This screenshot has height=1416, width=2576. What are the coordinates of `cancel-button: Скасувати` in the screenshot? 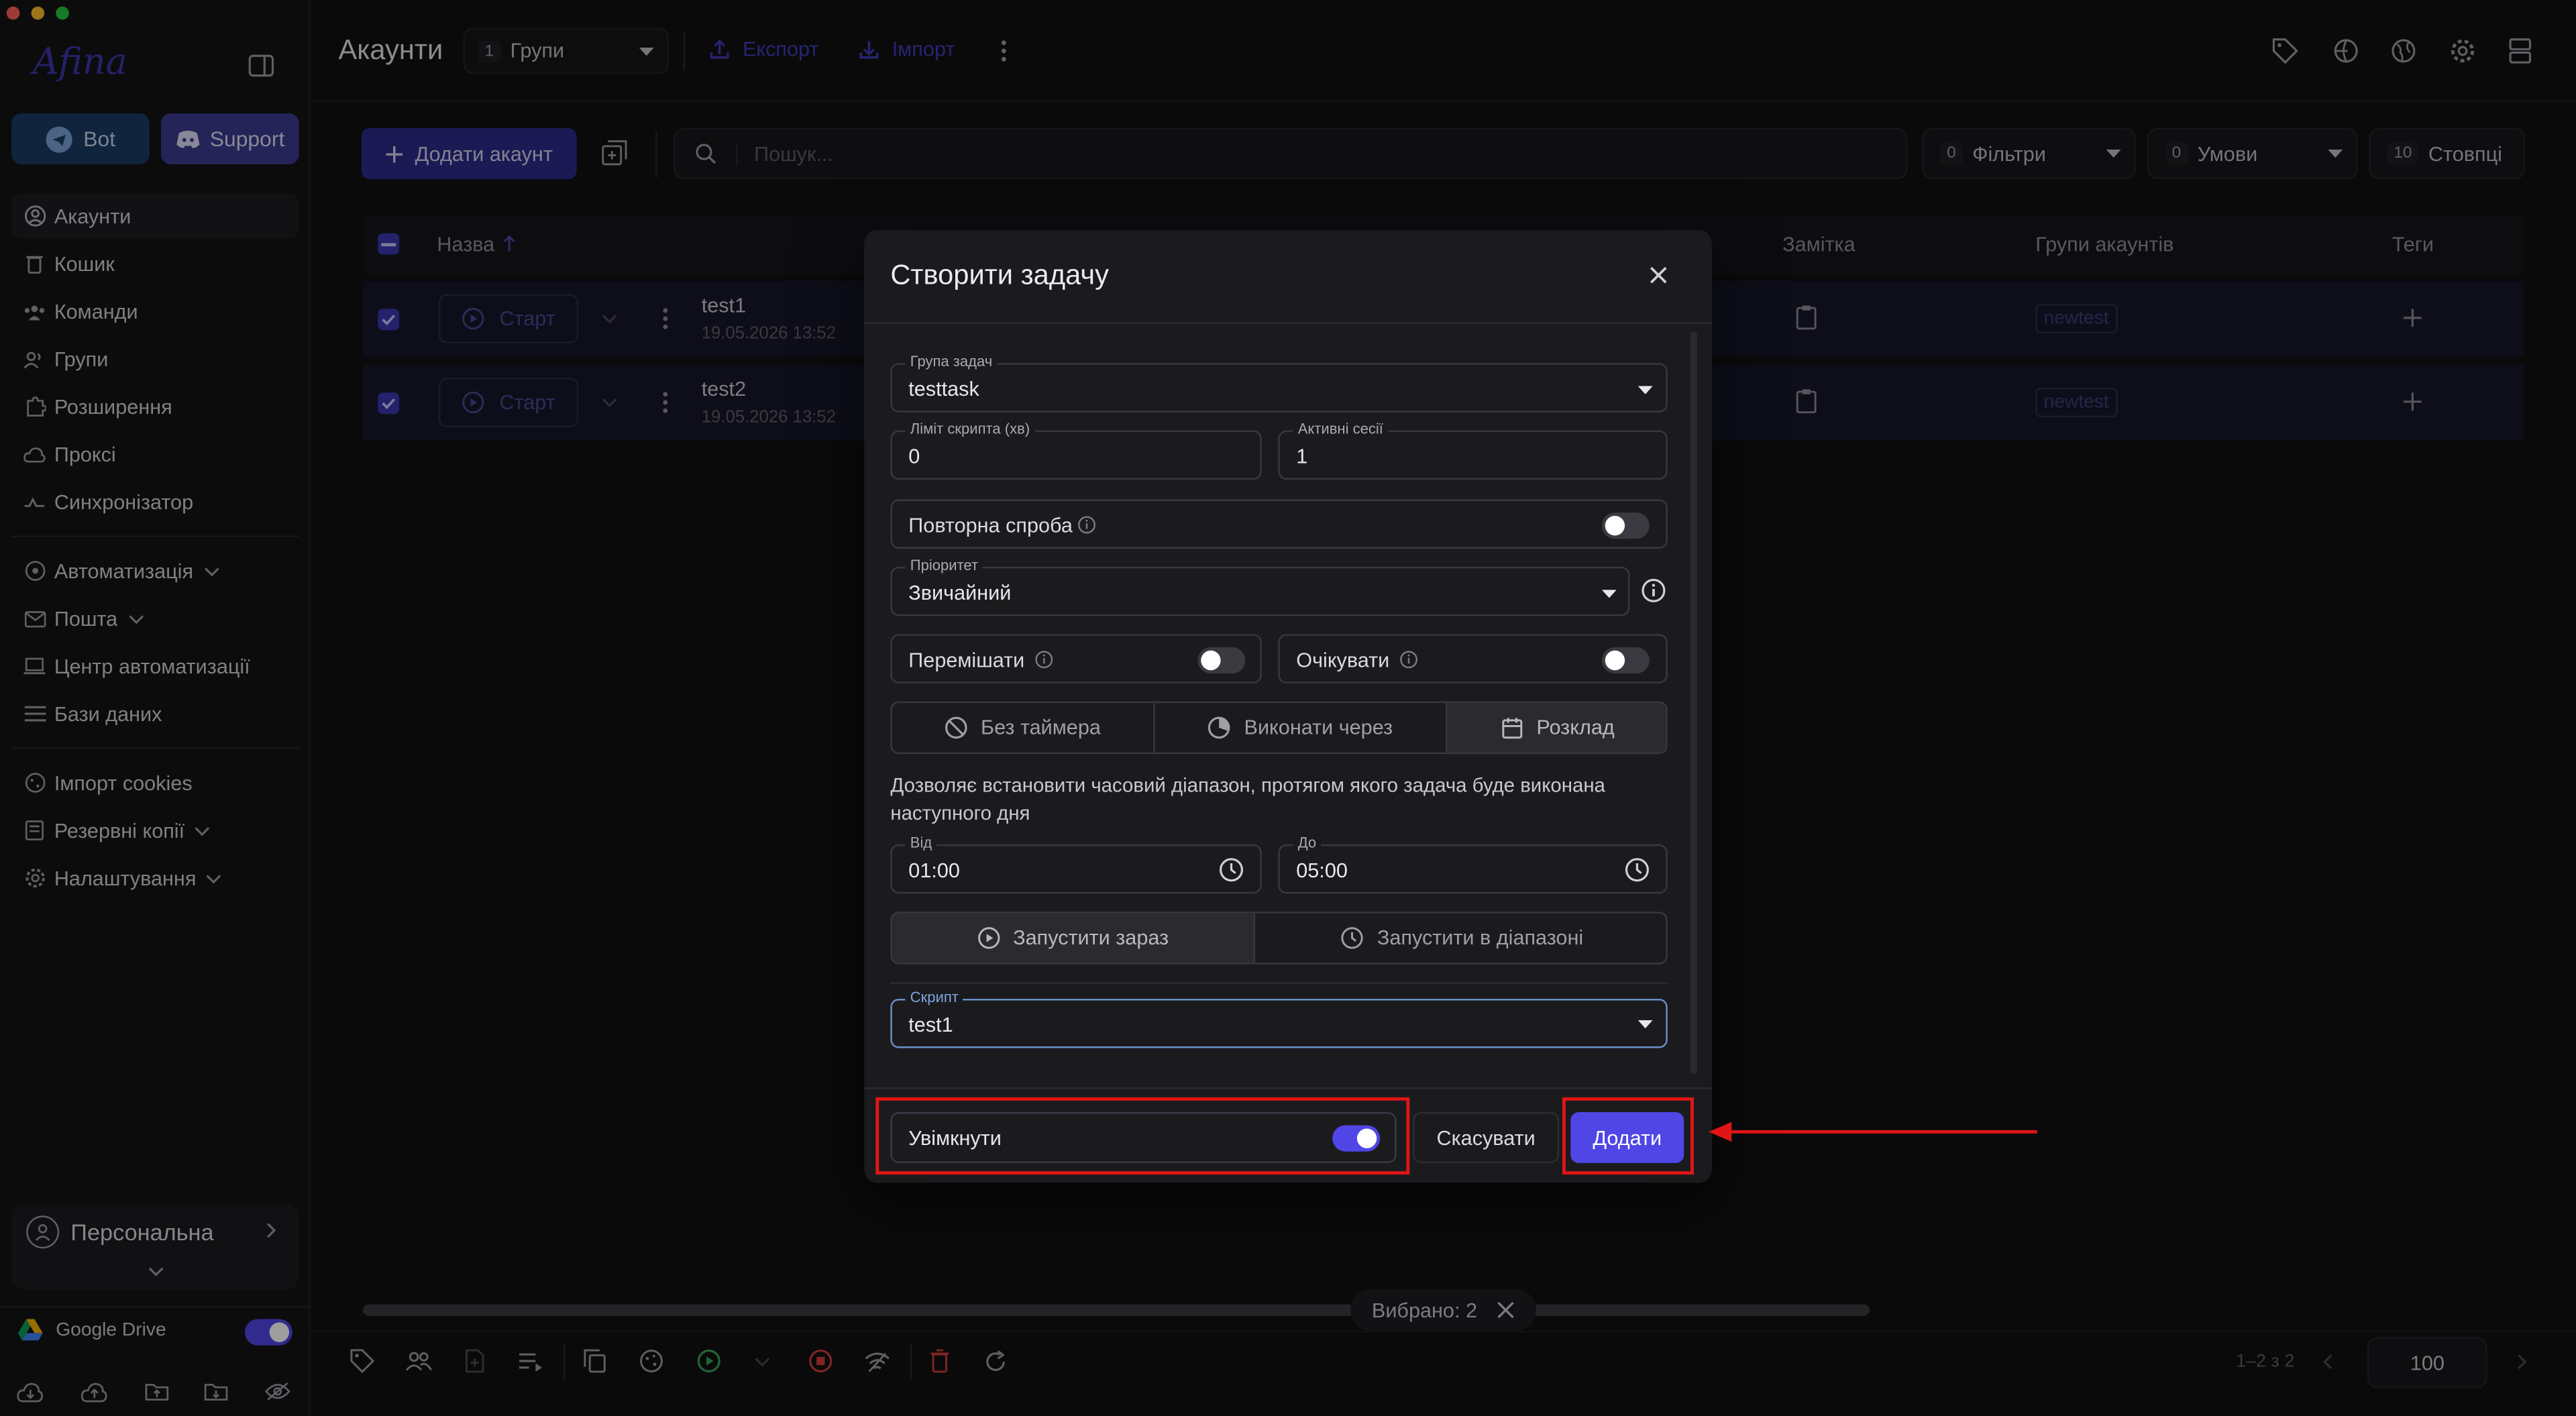 It's located at (1486, 1137).